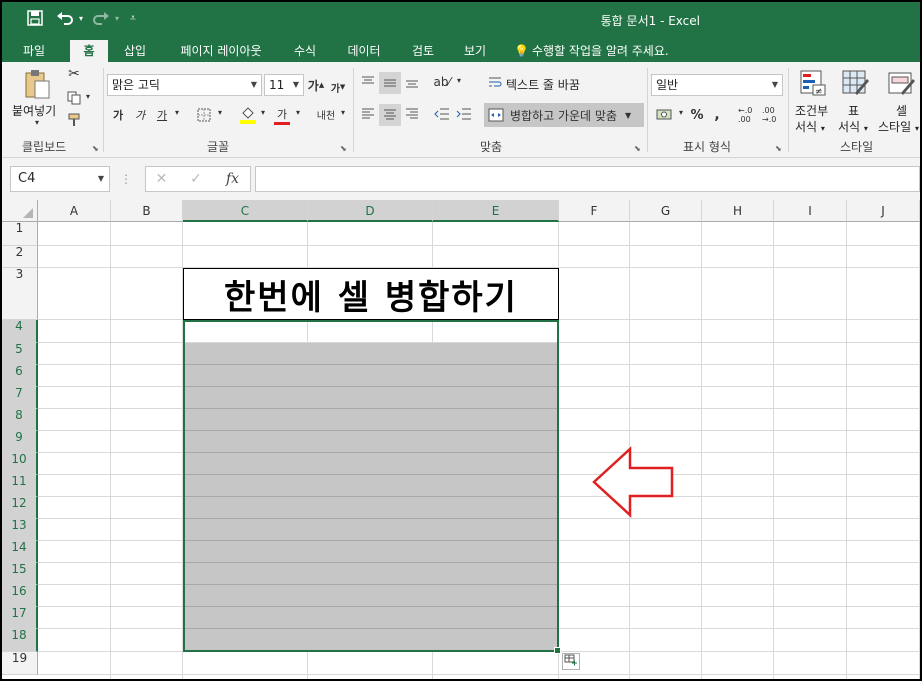 The width and height of the screenshot is (922, 681). What do you see at coordinates (773, 115) in the screenshot?
I see `decrease-decimal-button: .00 →.0` at bounding box center [773, 115].